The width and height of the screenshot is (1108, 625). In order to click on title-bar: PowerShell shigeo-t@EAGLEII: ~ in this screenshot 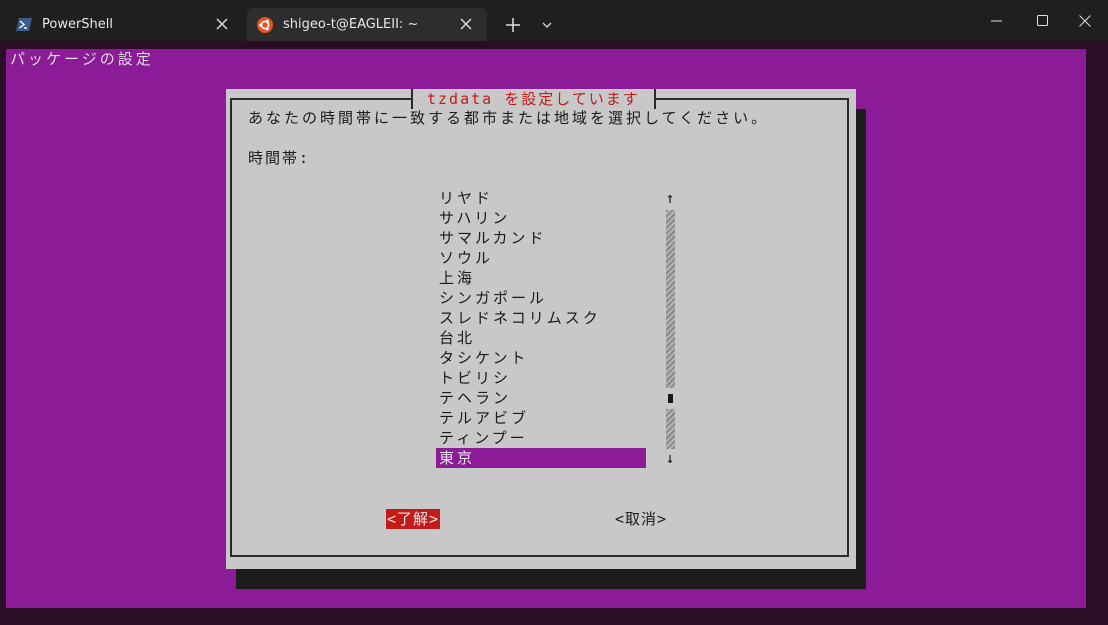, I will do `click(554, 20)`.